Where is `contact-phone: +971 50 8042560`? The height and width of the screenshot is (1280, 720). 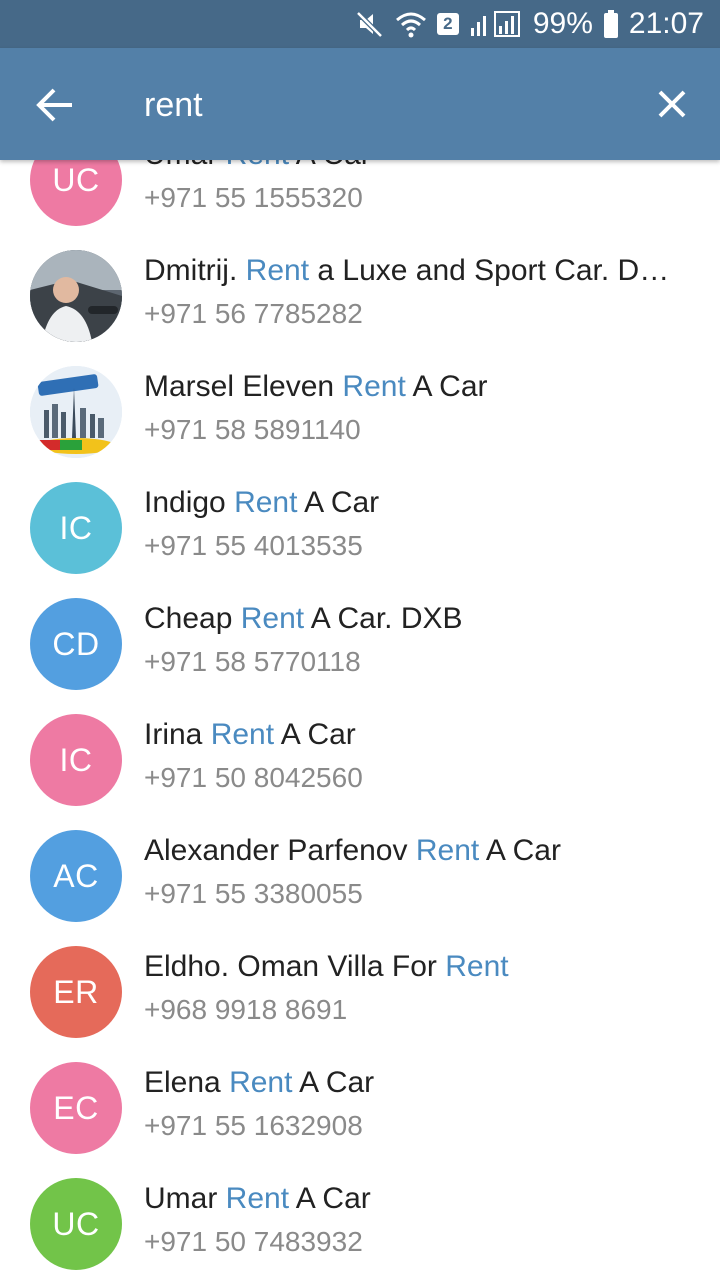
contact-phone: +971 50 8042560 is located at coordinates (253, 777).